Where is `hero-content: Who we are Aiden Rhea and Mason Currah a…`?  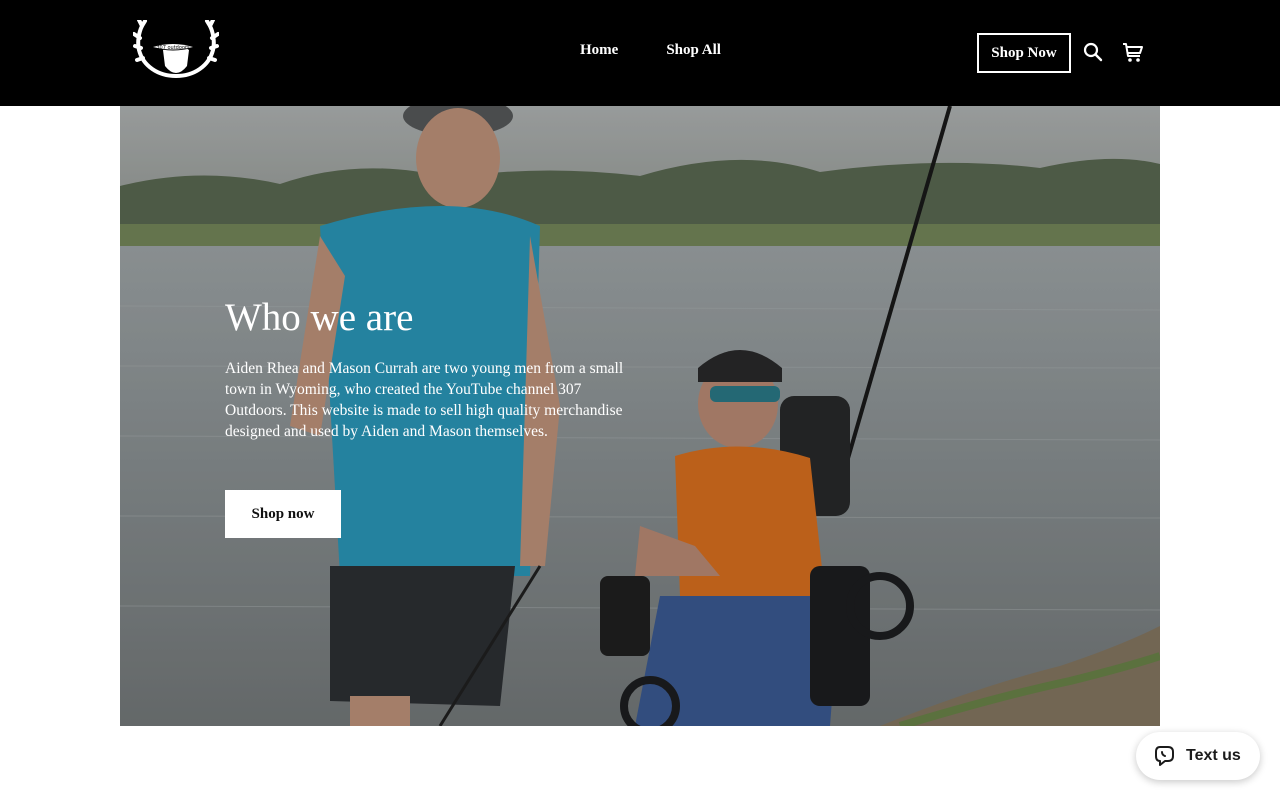 hero-content: Who we are Aiden Rhea and Mason Currah a… is located at coordinates (435, 417).